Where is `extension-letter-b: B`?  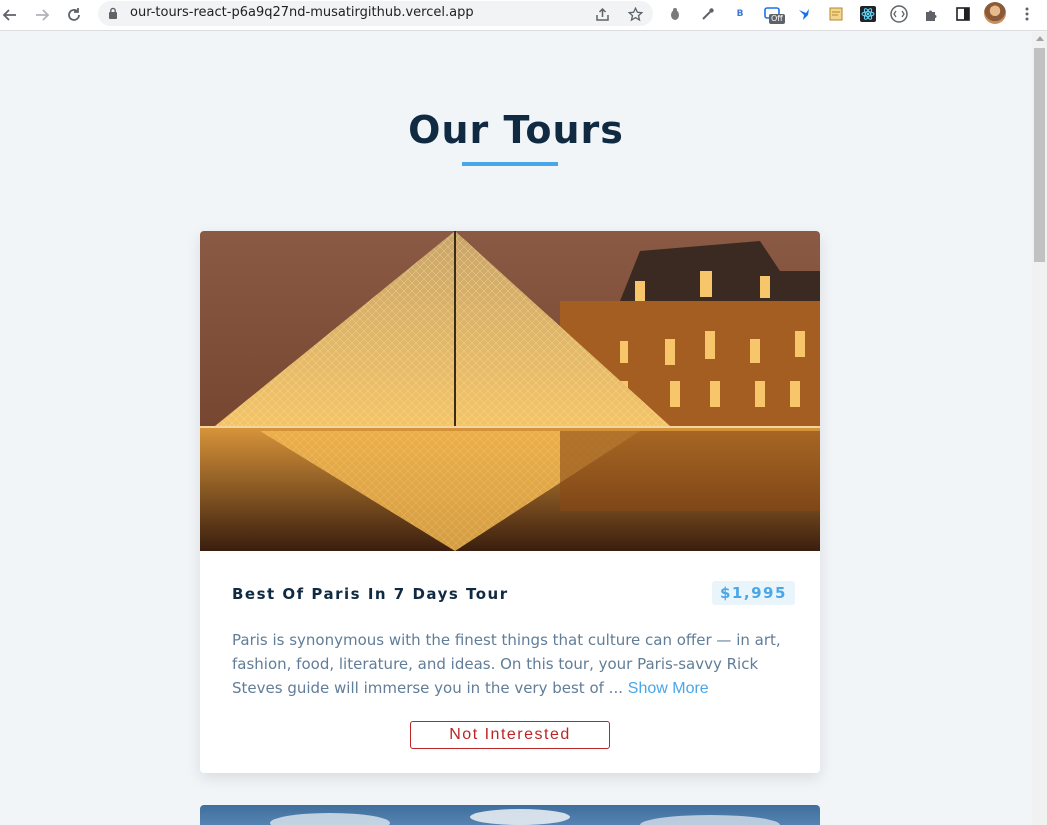
extension-letter-b: B is located at coordinates (740, 14).